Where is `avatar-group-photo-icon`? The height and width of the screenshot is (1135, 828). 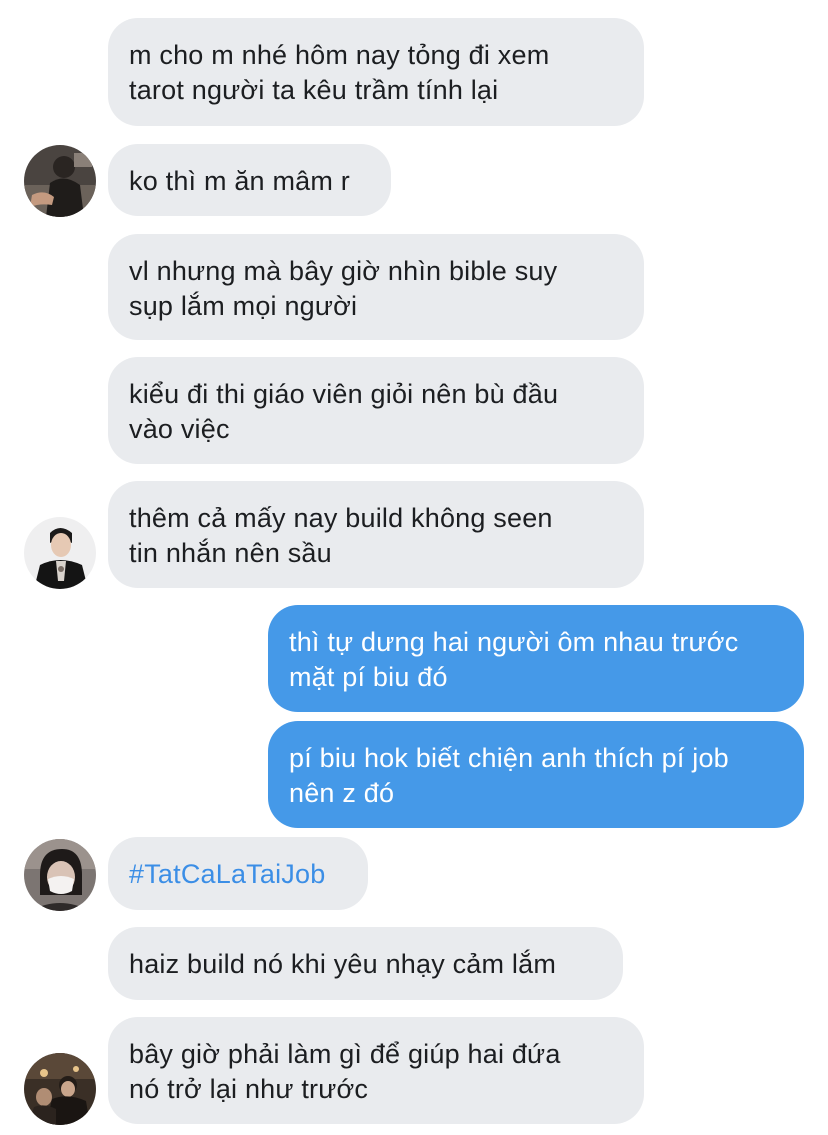
avatar-group-photo-icon is located at coordinates (60, 1089).